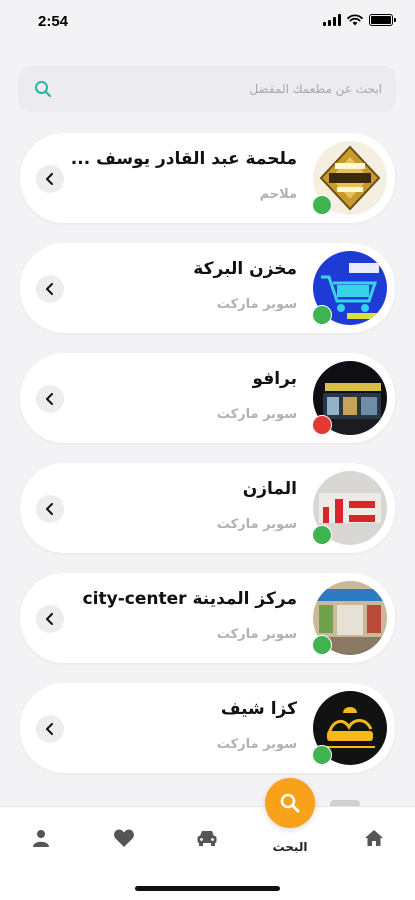 The width and height of the screenshot is (415, 900). Describe the element at coordinates (207, 89) in the screenshot. I see `search-bar: ابحث عن مطعمك المفضل` at that location.